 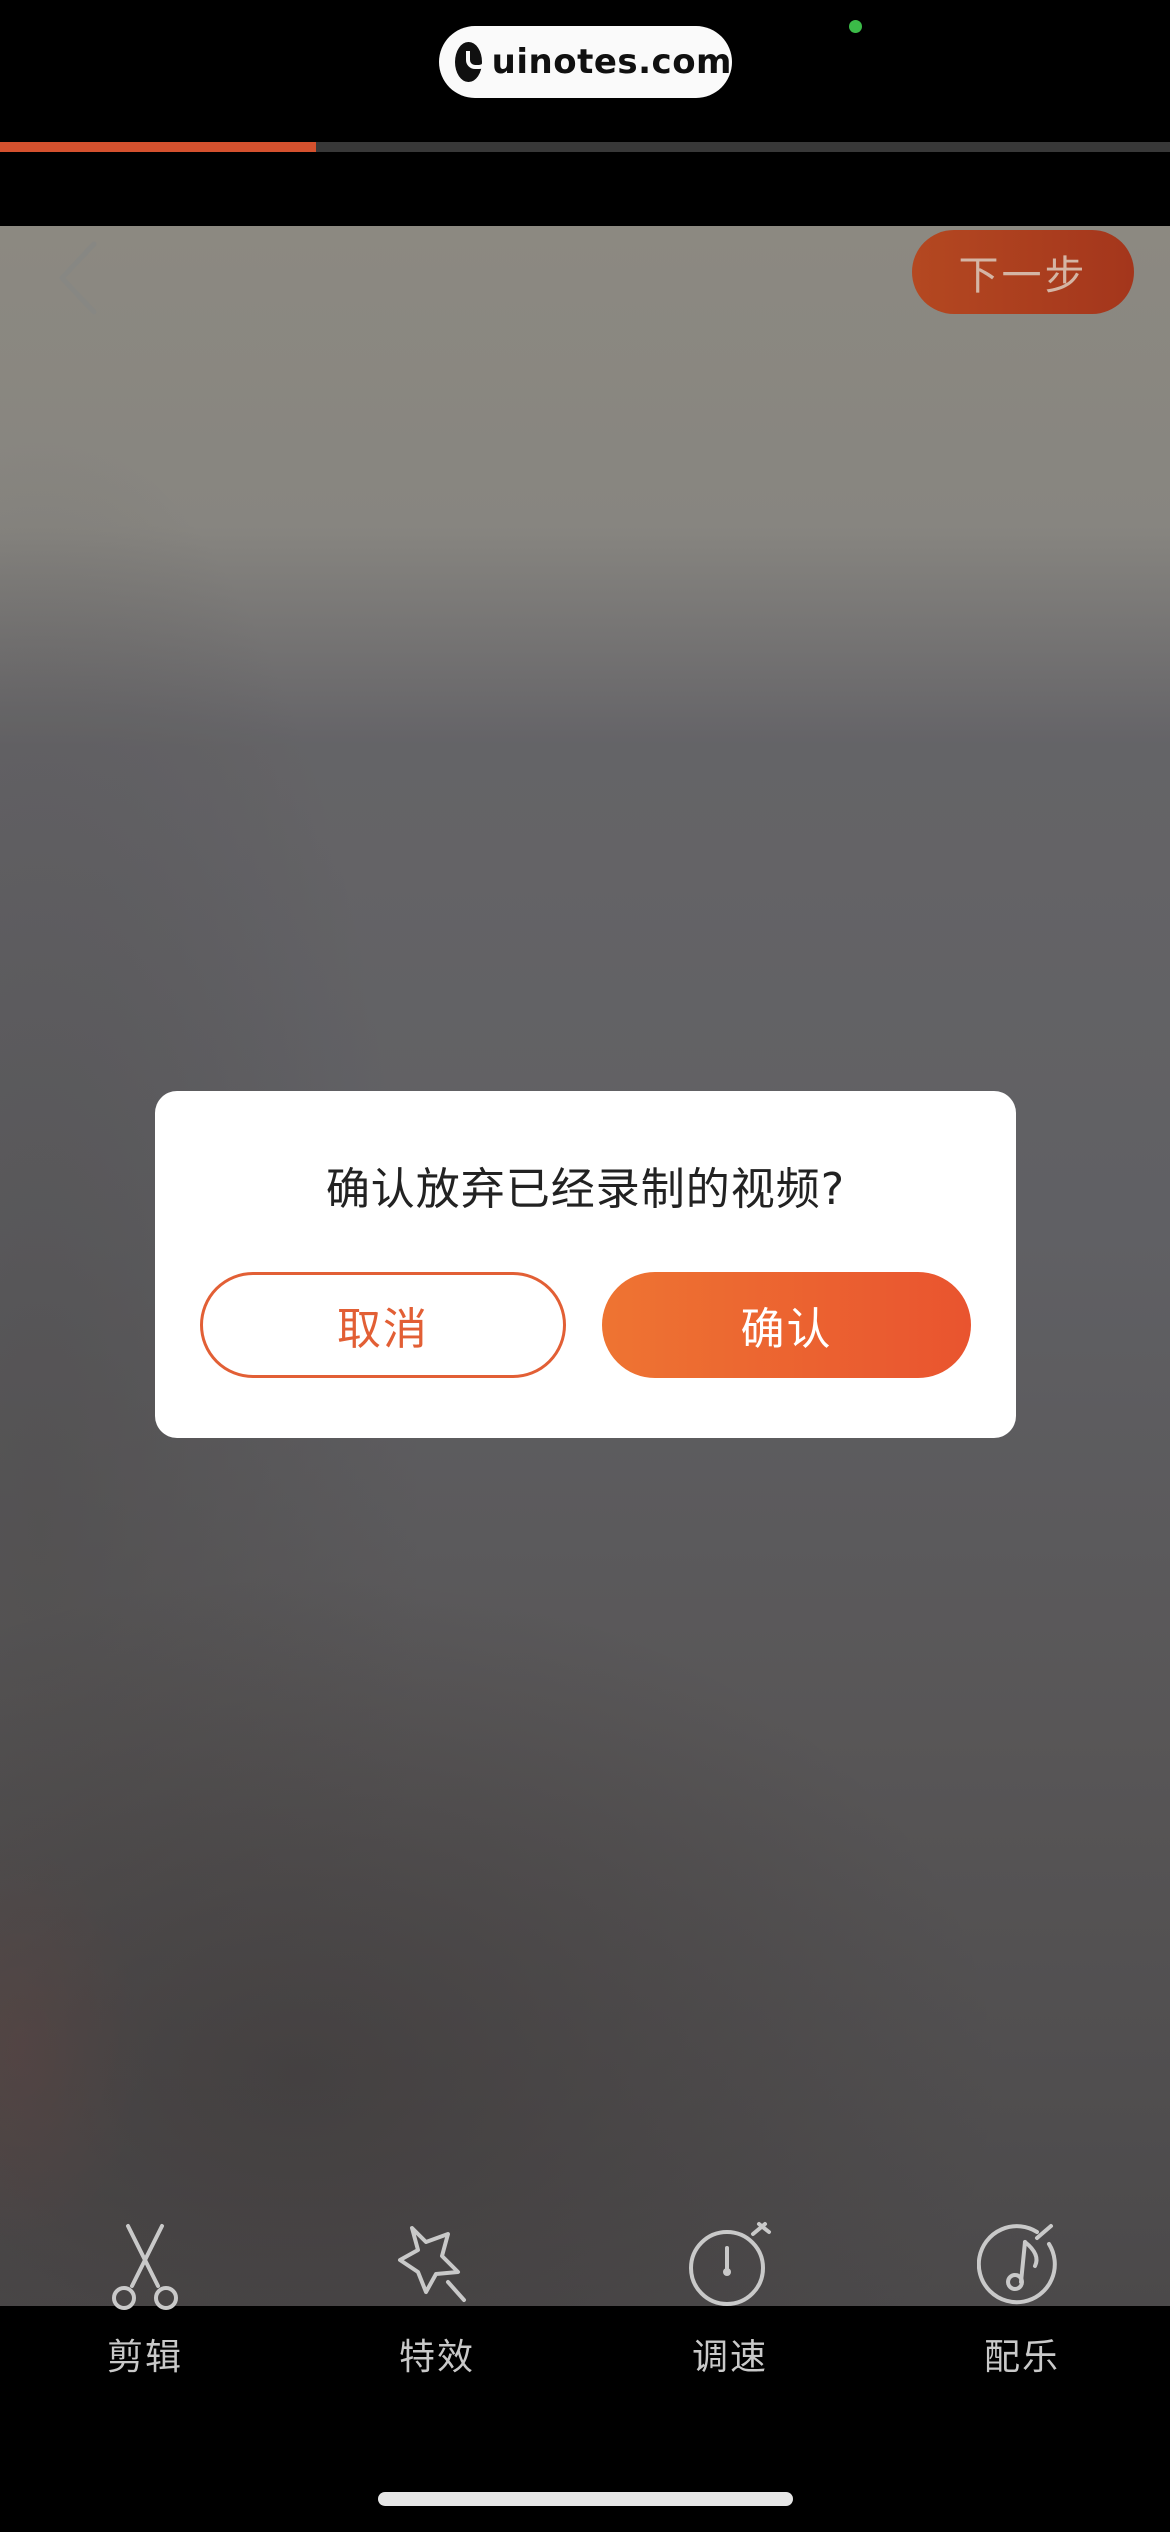 I want to click on music-note-icon, so click(x=1017, y=2264).